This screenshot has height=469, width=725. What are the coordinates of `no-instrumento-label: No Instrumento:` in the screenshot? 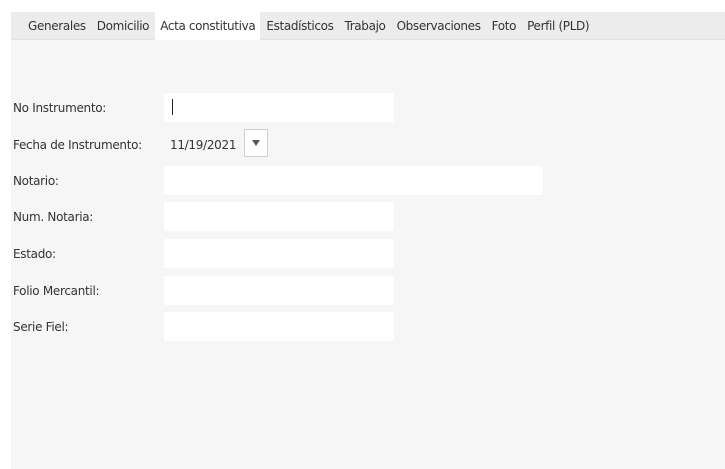 It's located at (60, 108).